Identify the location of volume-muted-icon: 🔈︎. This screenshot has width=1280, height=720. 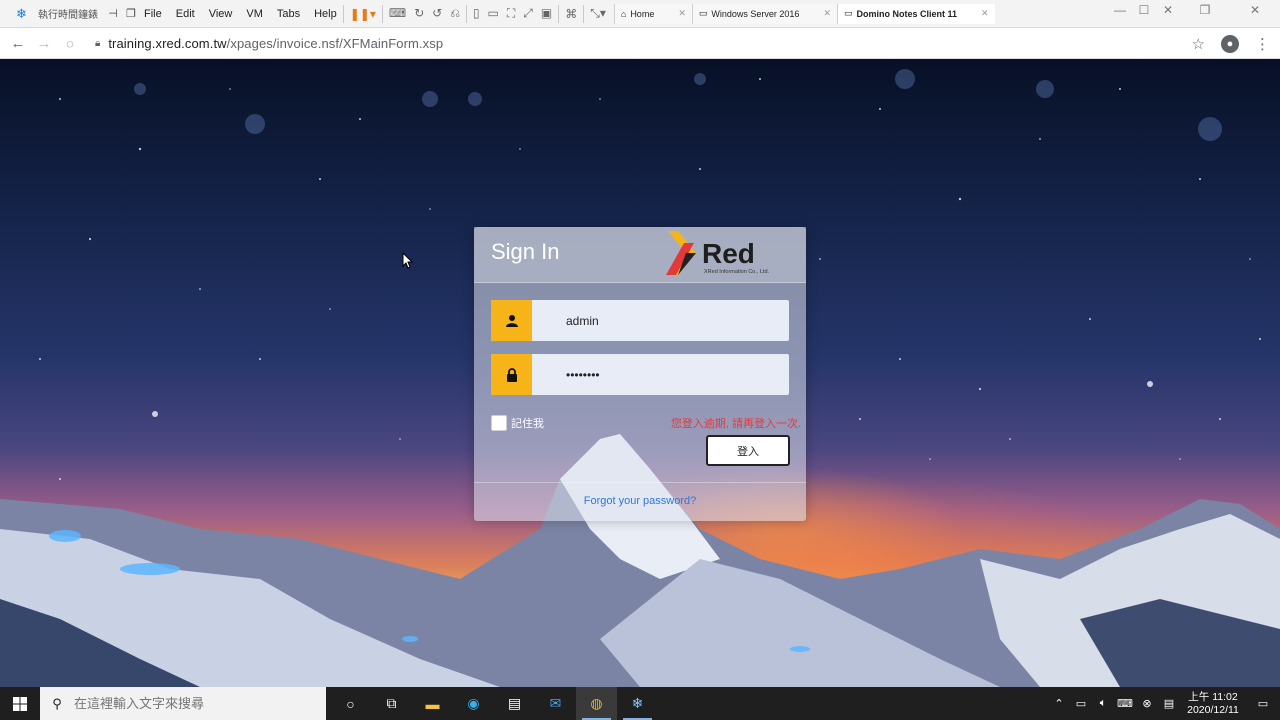
(1103, 703).